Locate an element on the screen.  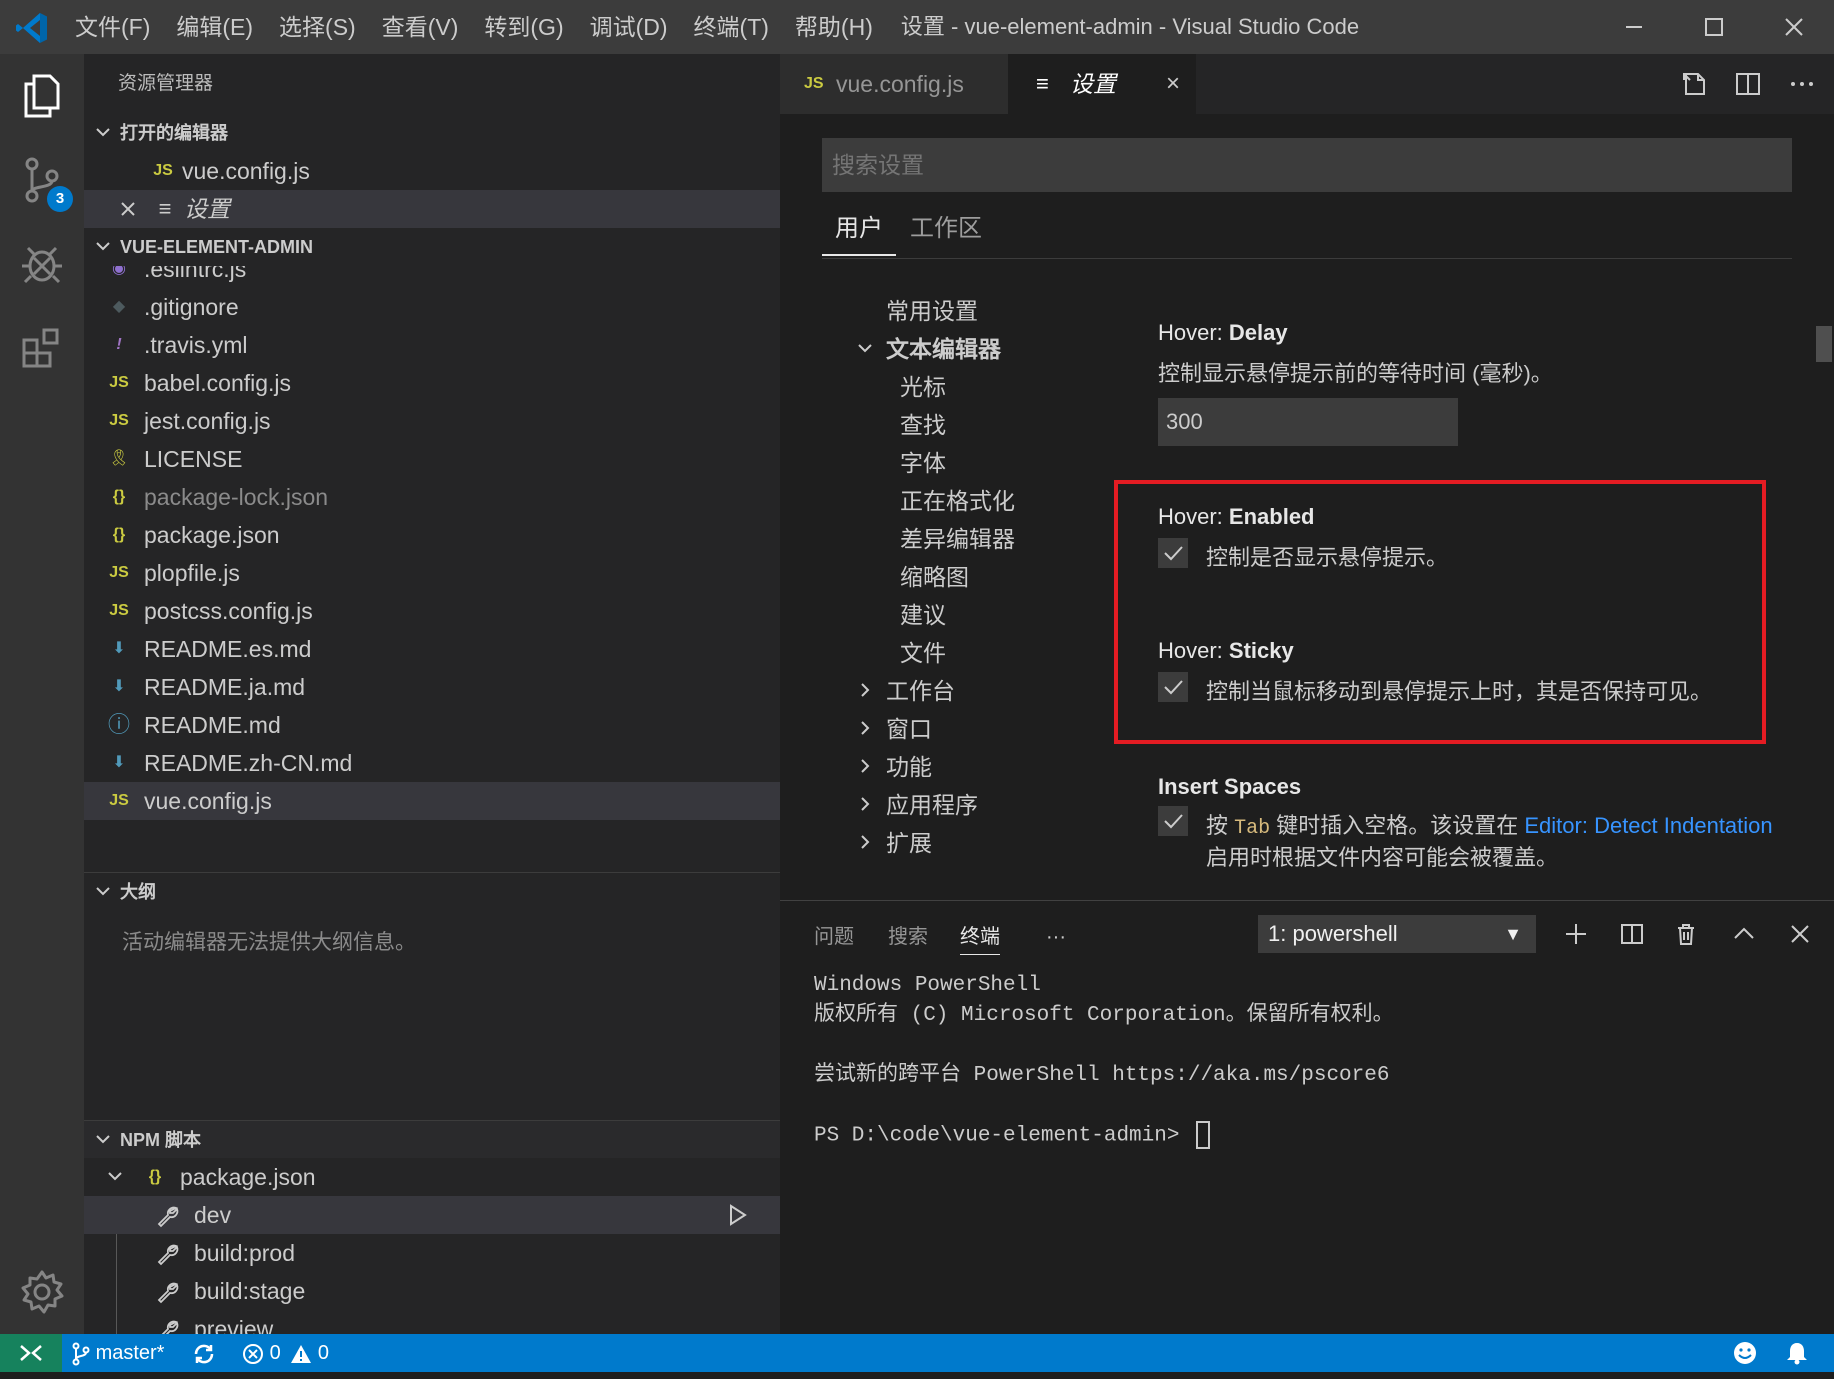
outline-header: 大纲 is located at coordinates (432, 891).